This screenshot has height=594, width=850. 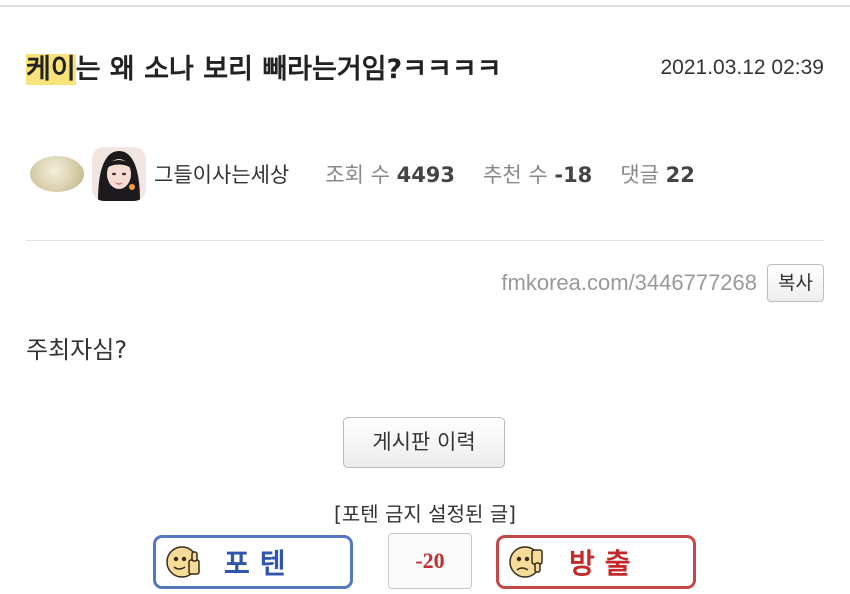 I want to click on recommend-count: 추천 수 -18, so click(x=537, y=174).